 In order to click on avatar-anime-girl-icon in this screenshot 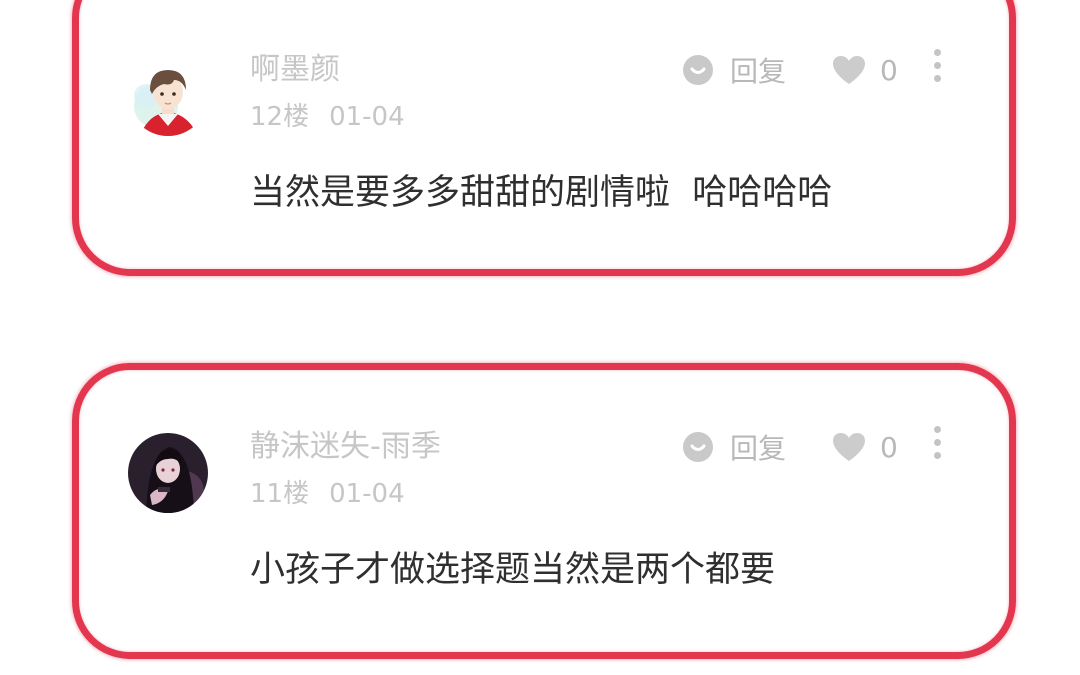, I will do `click(168, 473)`.